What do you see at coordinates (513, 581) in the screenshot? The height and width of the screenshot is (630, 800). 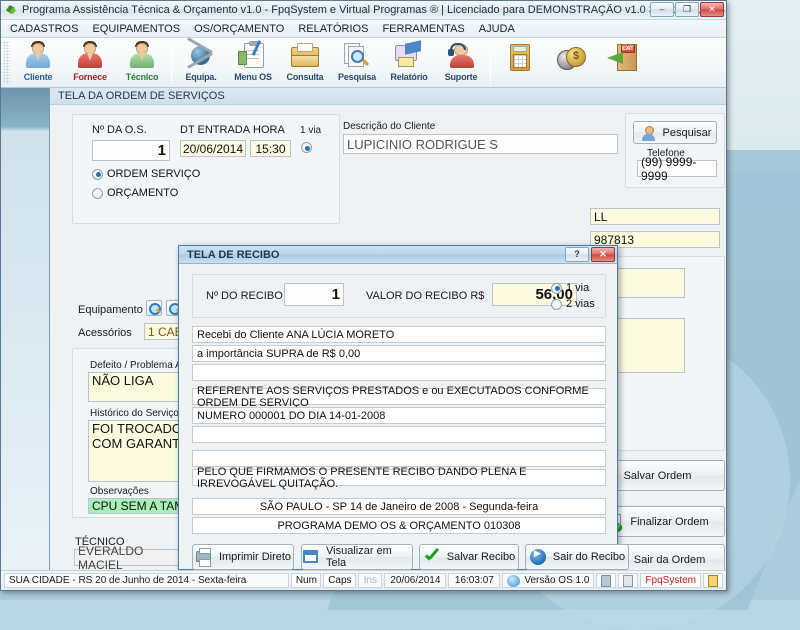 I see `disc-icon` at bounding box center [513, 581].